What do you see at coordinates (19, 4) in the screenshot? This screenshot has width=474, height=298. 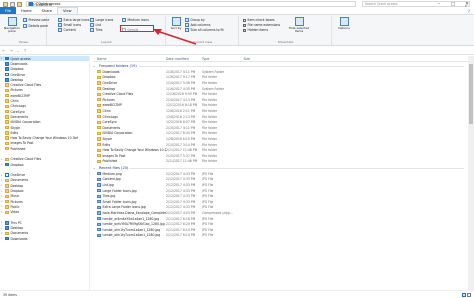 I see `new-folder-icon` at bounding box center [19, 4].